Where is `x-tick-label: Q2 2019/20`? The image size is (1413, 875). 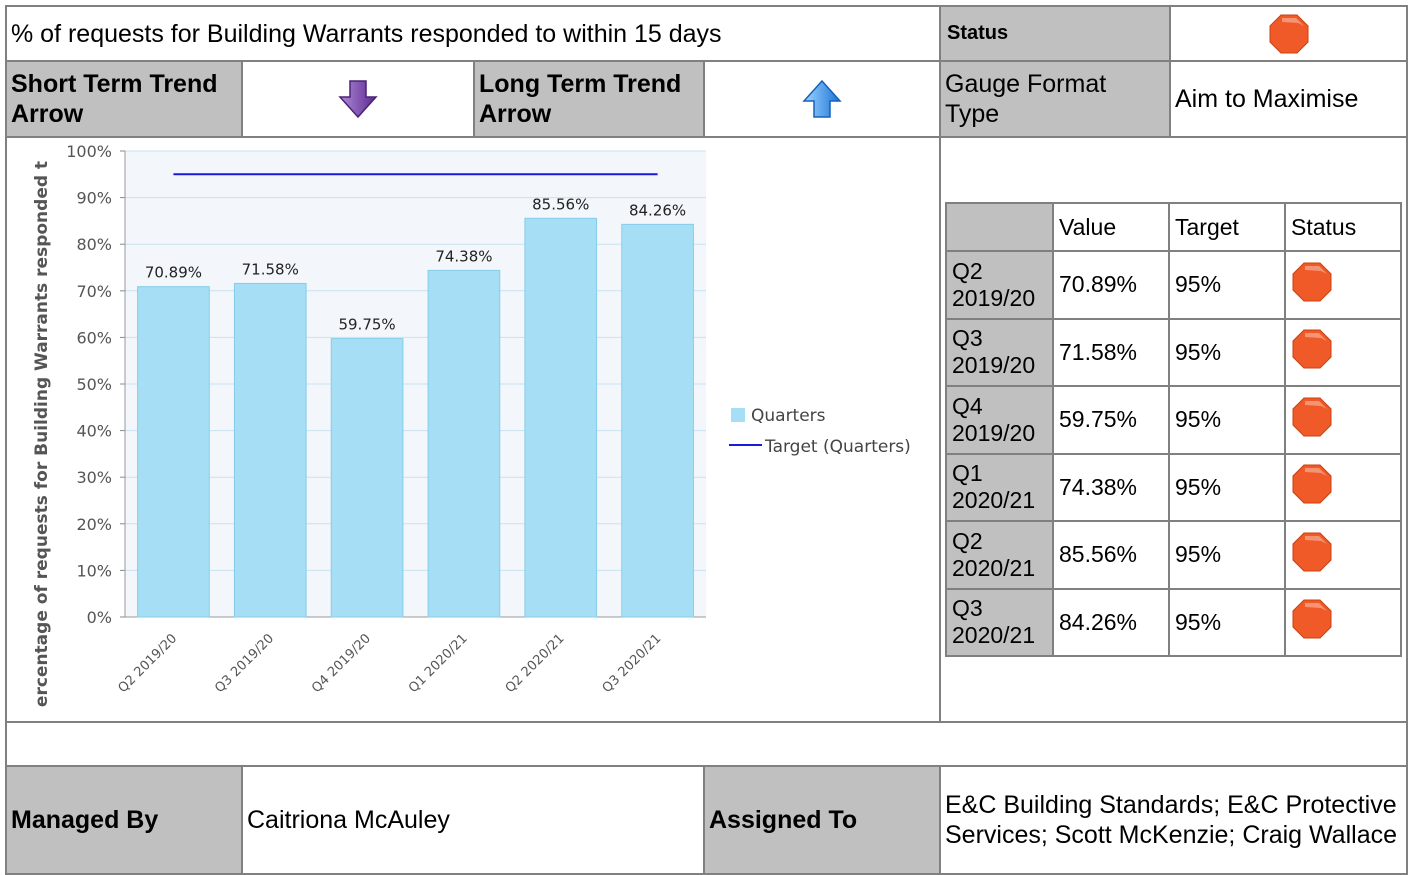 x-tick-label: Q2 2019/20 is located at coordinates (147, 663).